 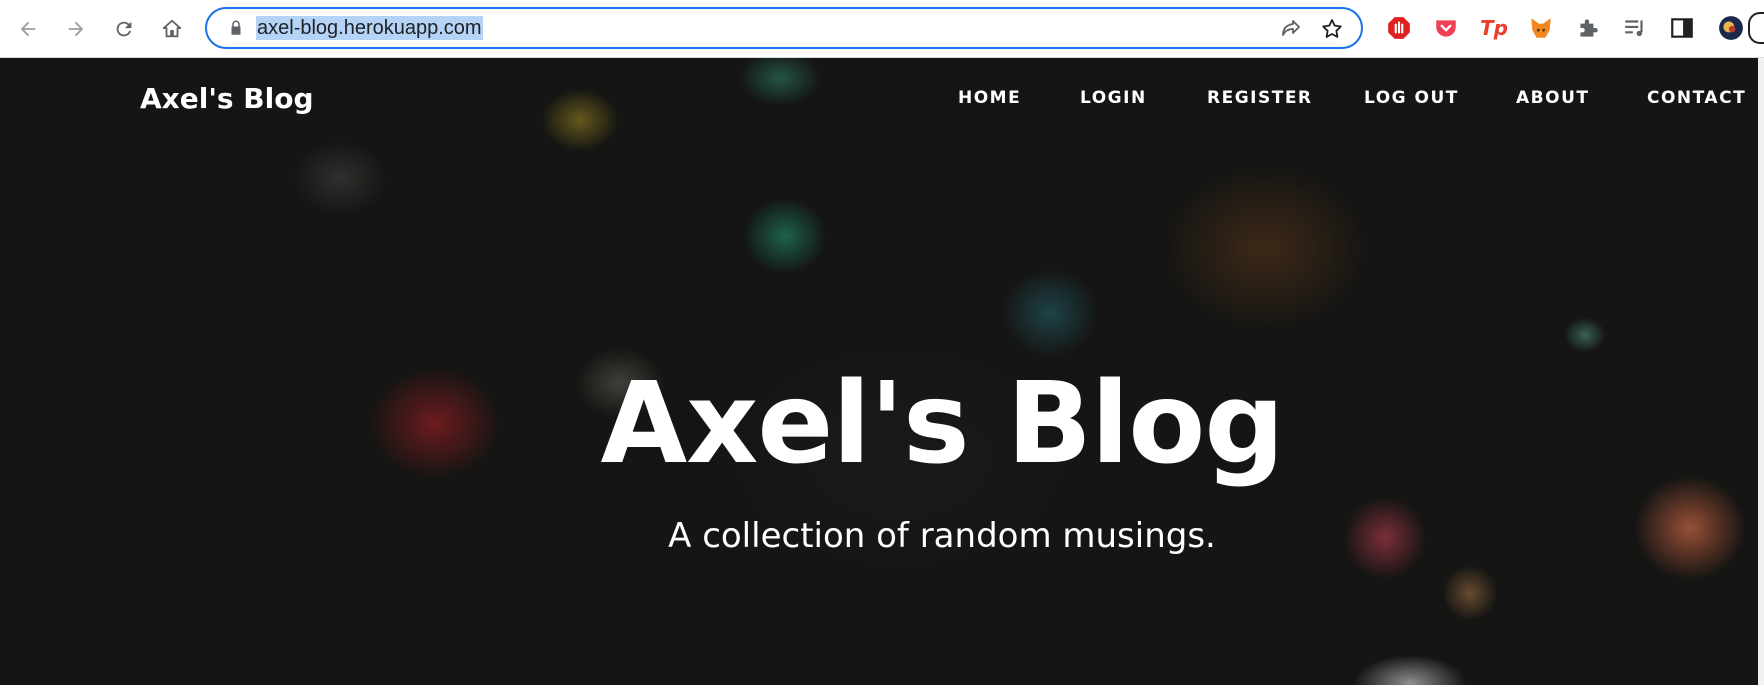 What do you see at coordinates (1260, 98) in the screenshot?
I see `nav-register: REGISTER` at bounding box center [1260, 98].